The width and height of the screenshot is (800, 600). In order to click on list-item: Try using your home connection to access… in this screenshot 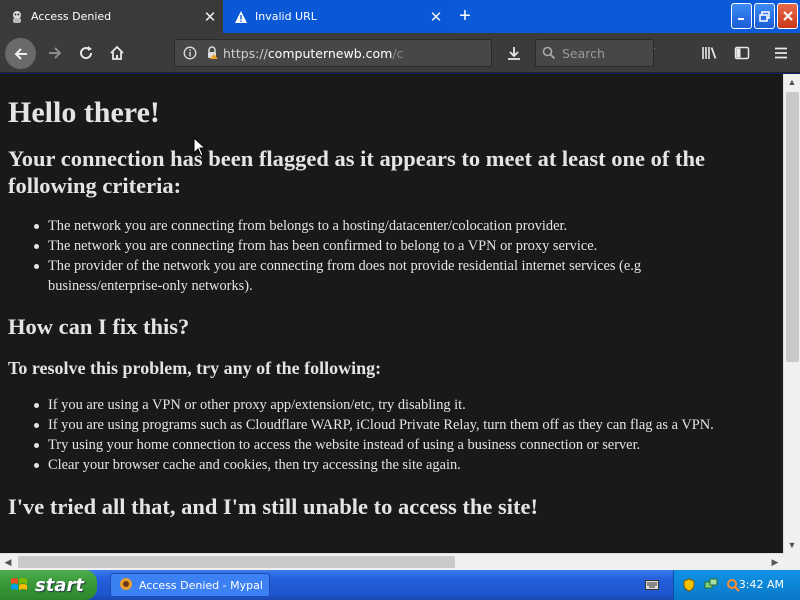, I will do `click(404, 445)`.